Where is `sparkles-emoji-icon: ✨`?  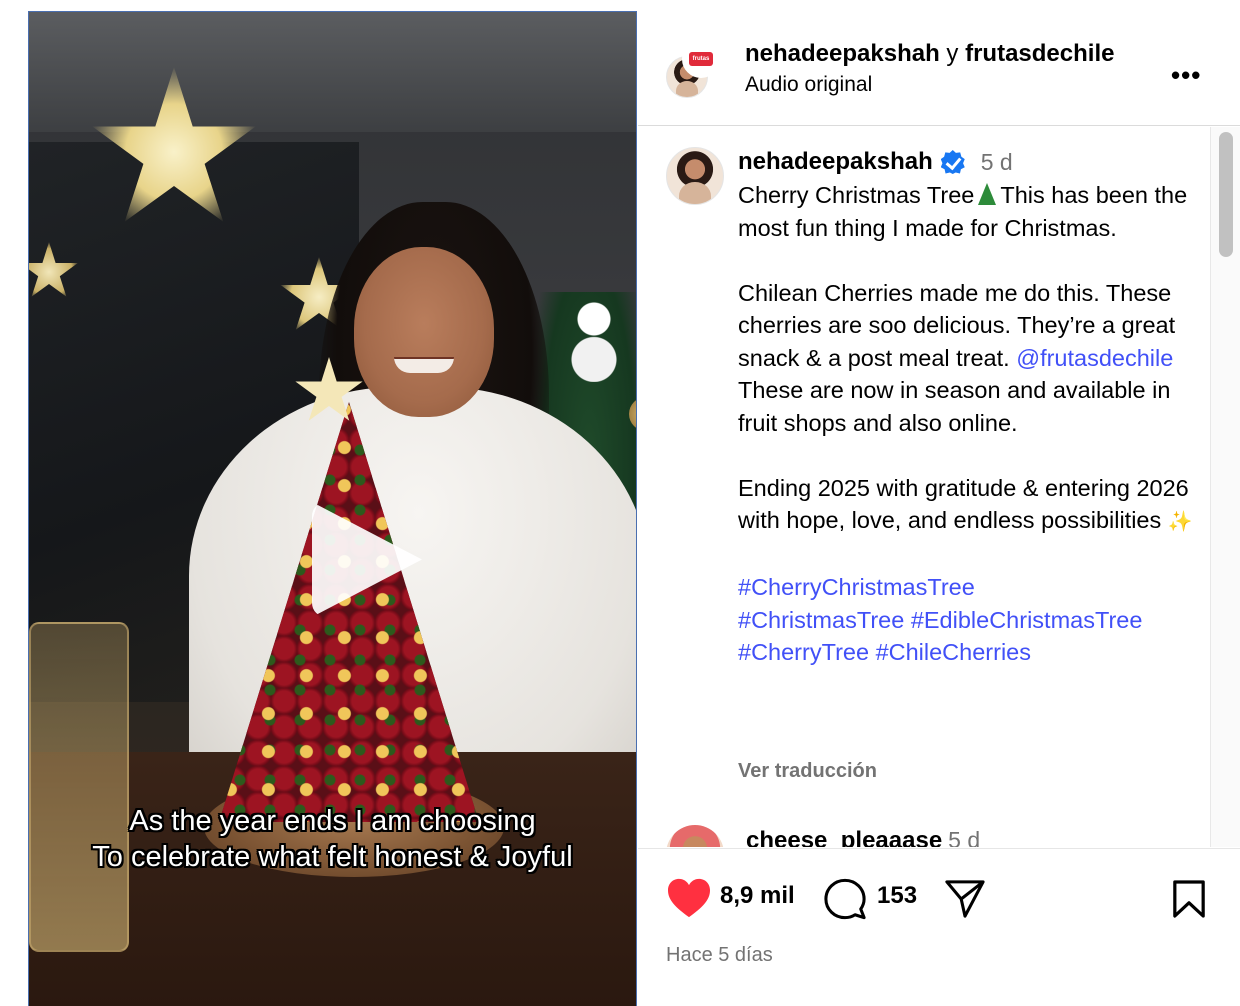 sparkles-emoji-icon: ✨ is located at coordinates (1180, 522).